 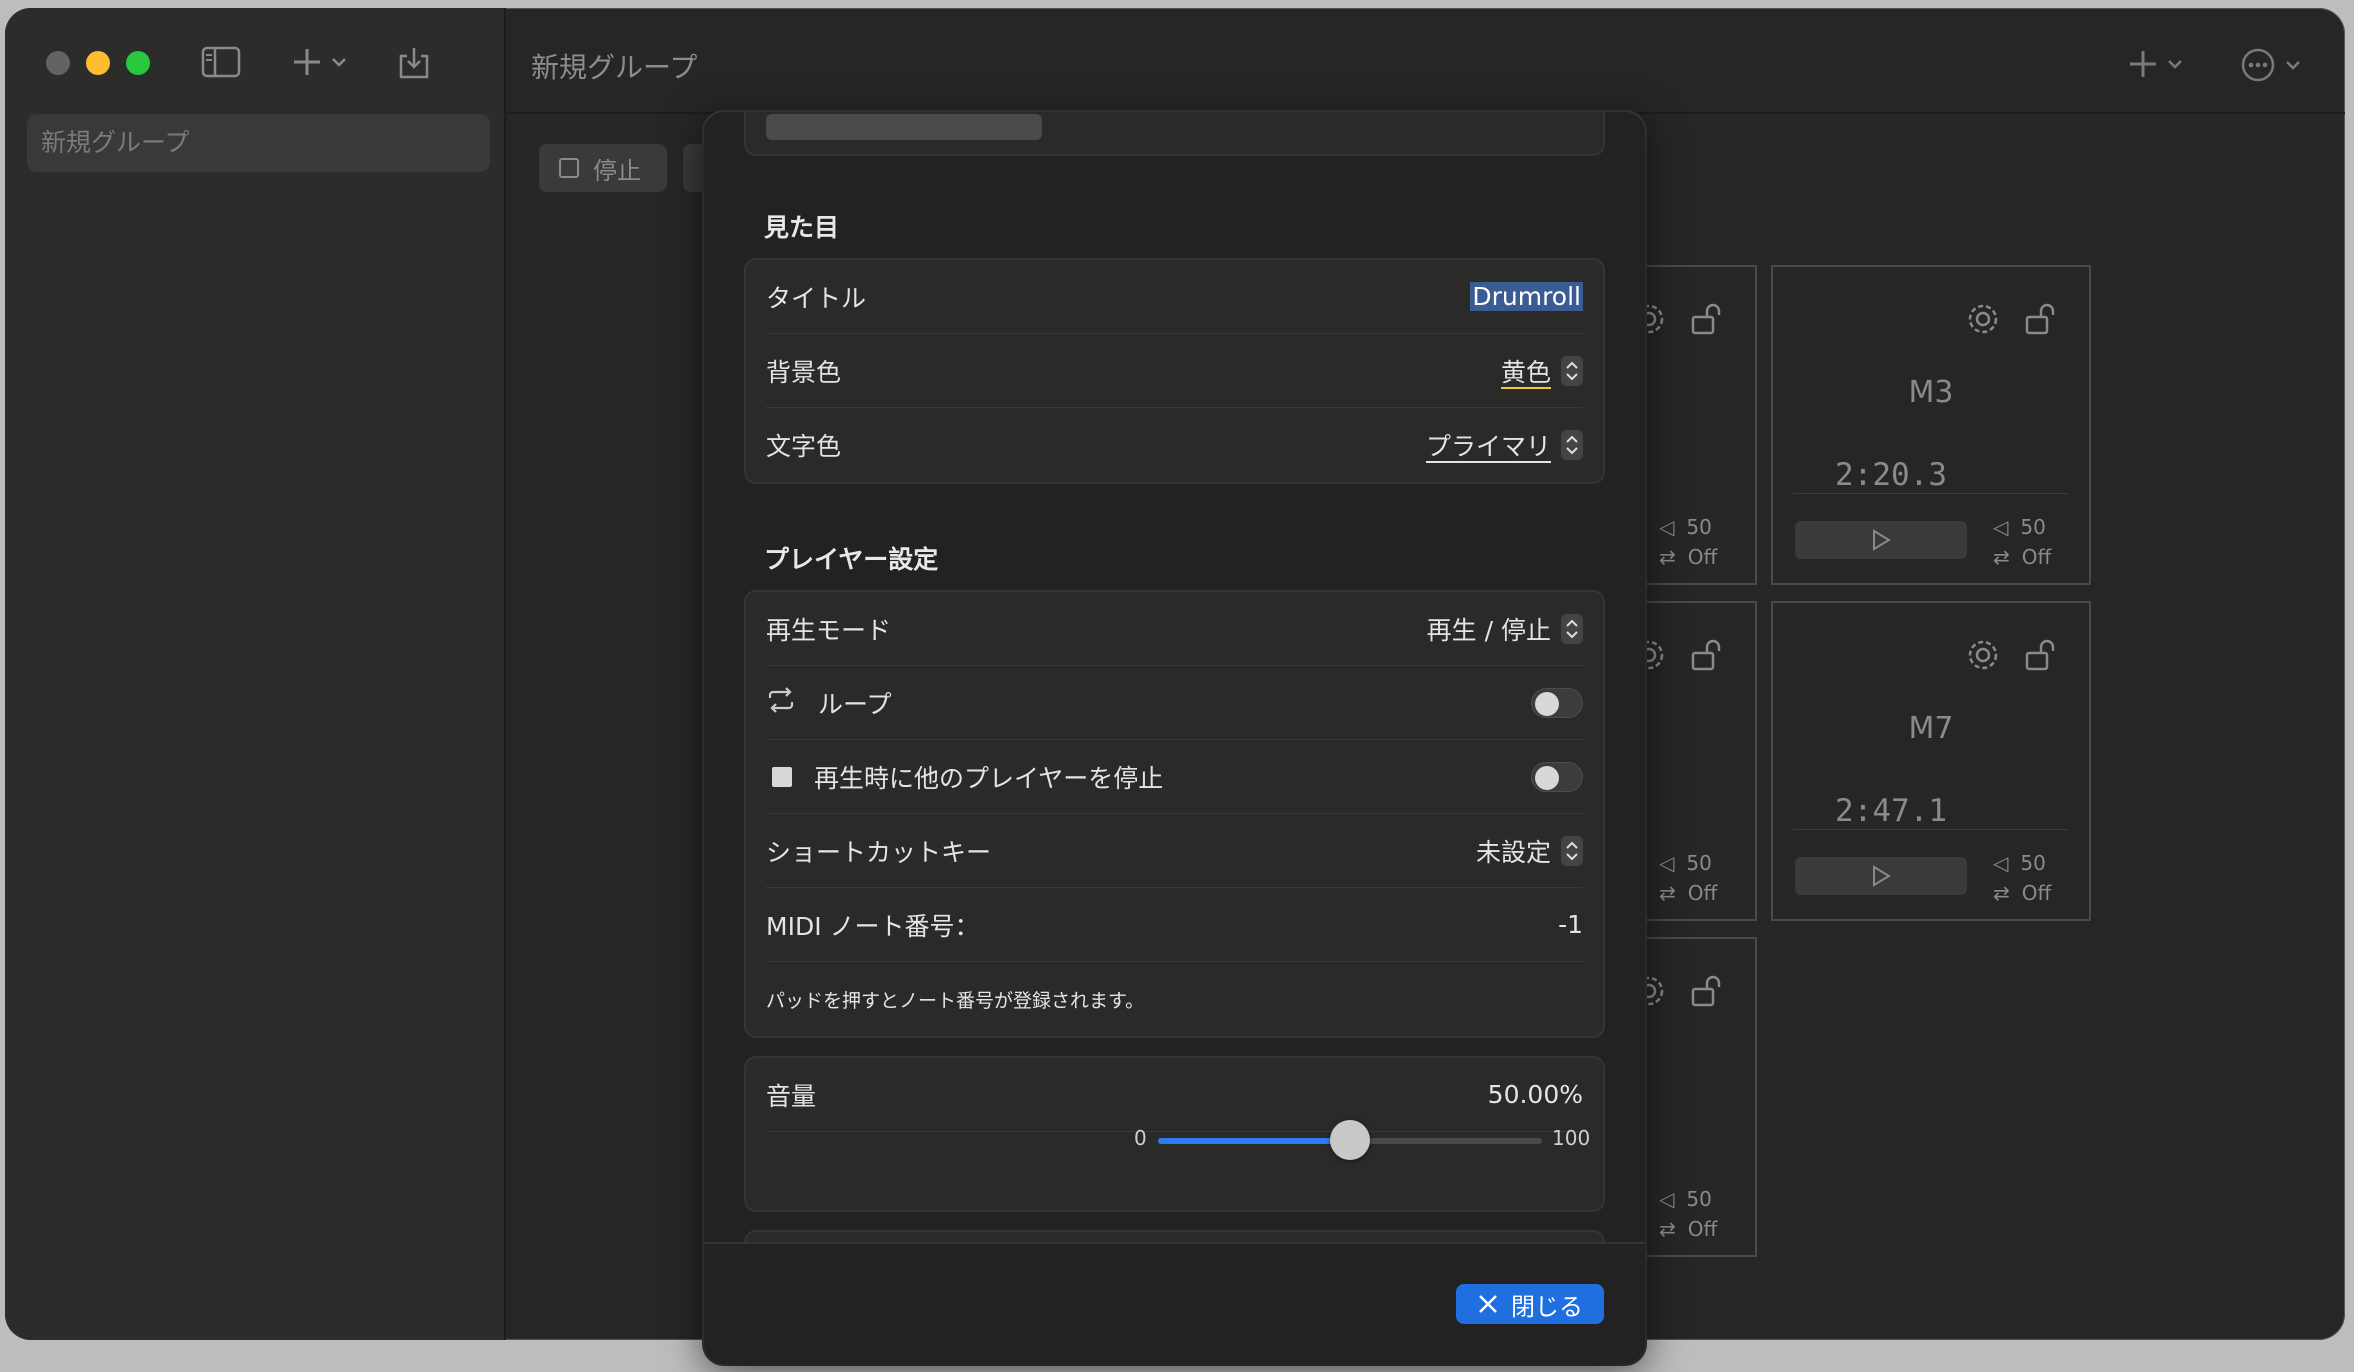 I want to click on text-color-label: 文字色, so click(x=804, y=446).